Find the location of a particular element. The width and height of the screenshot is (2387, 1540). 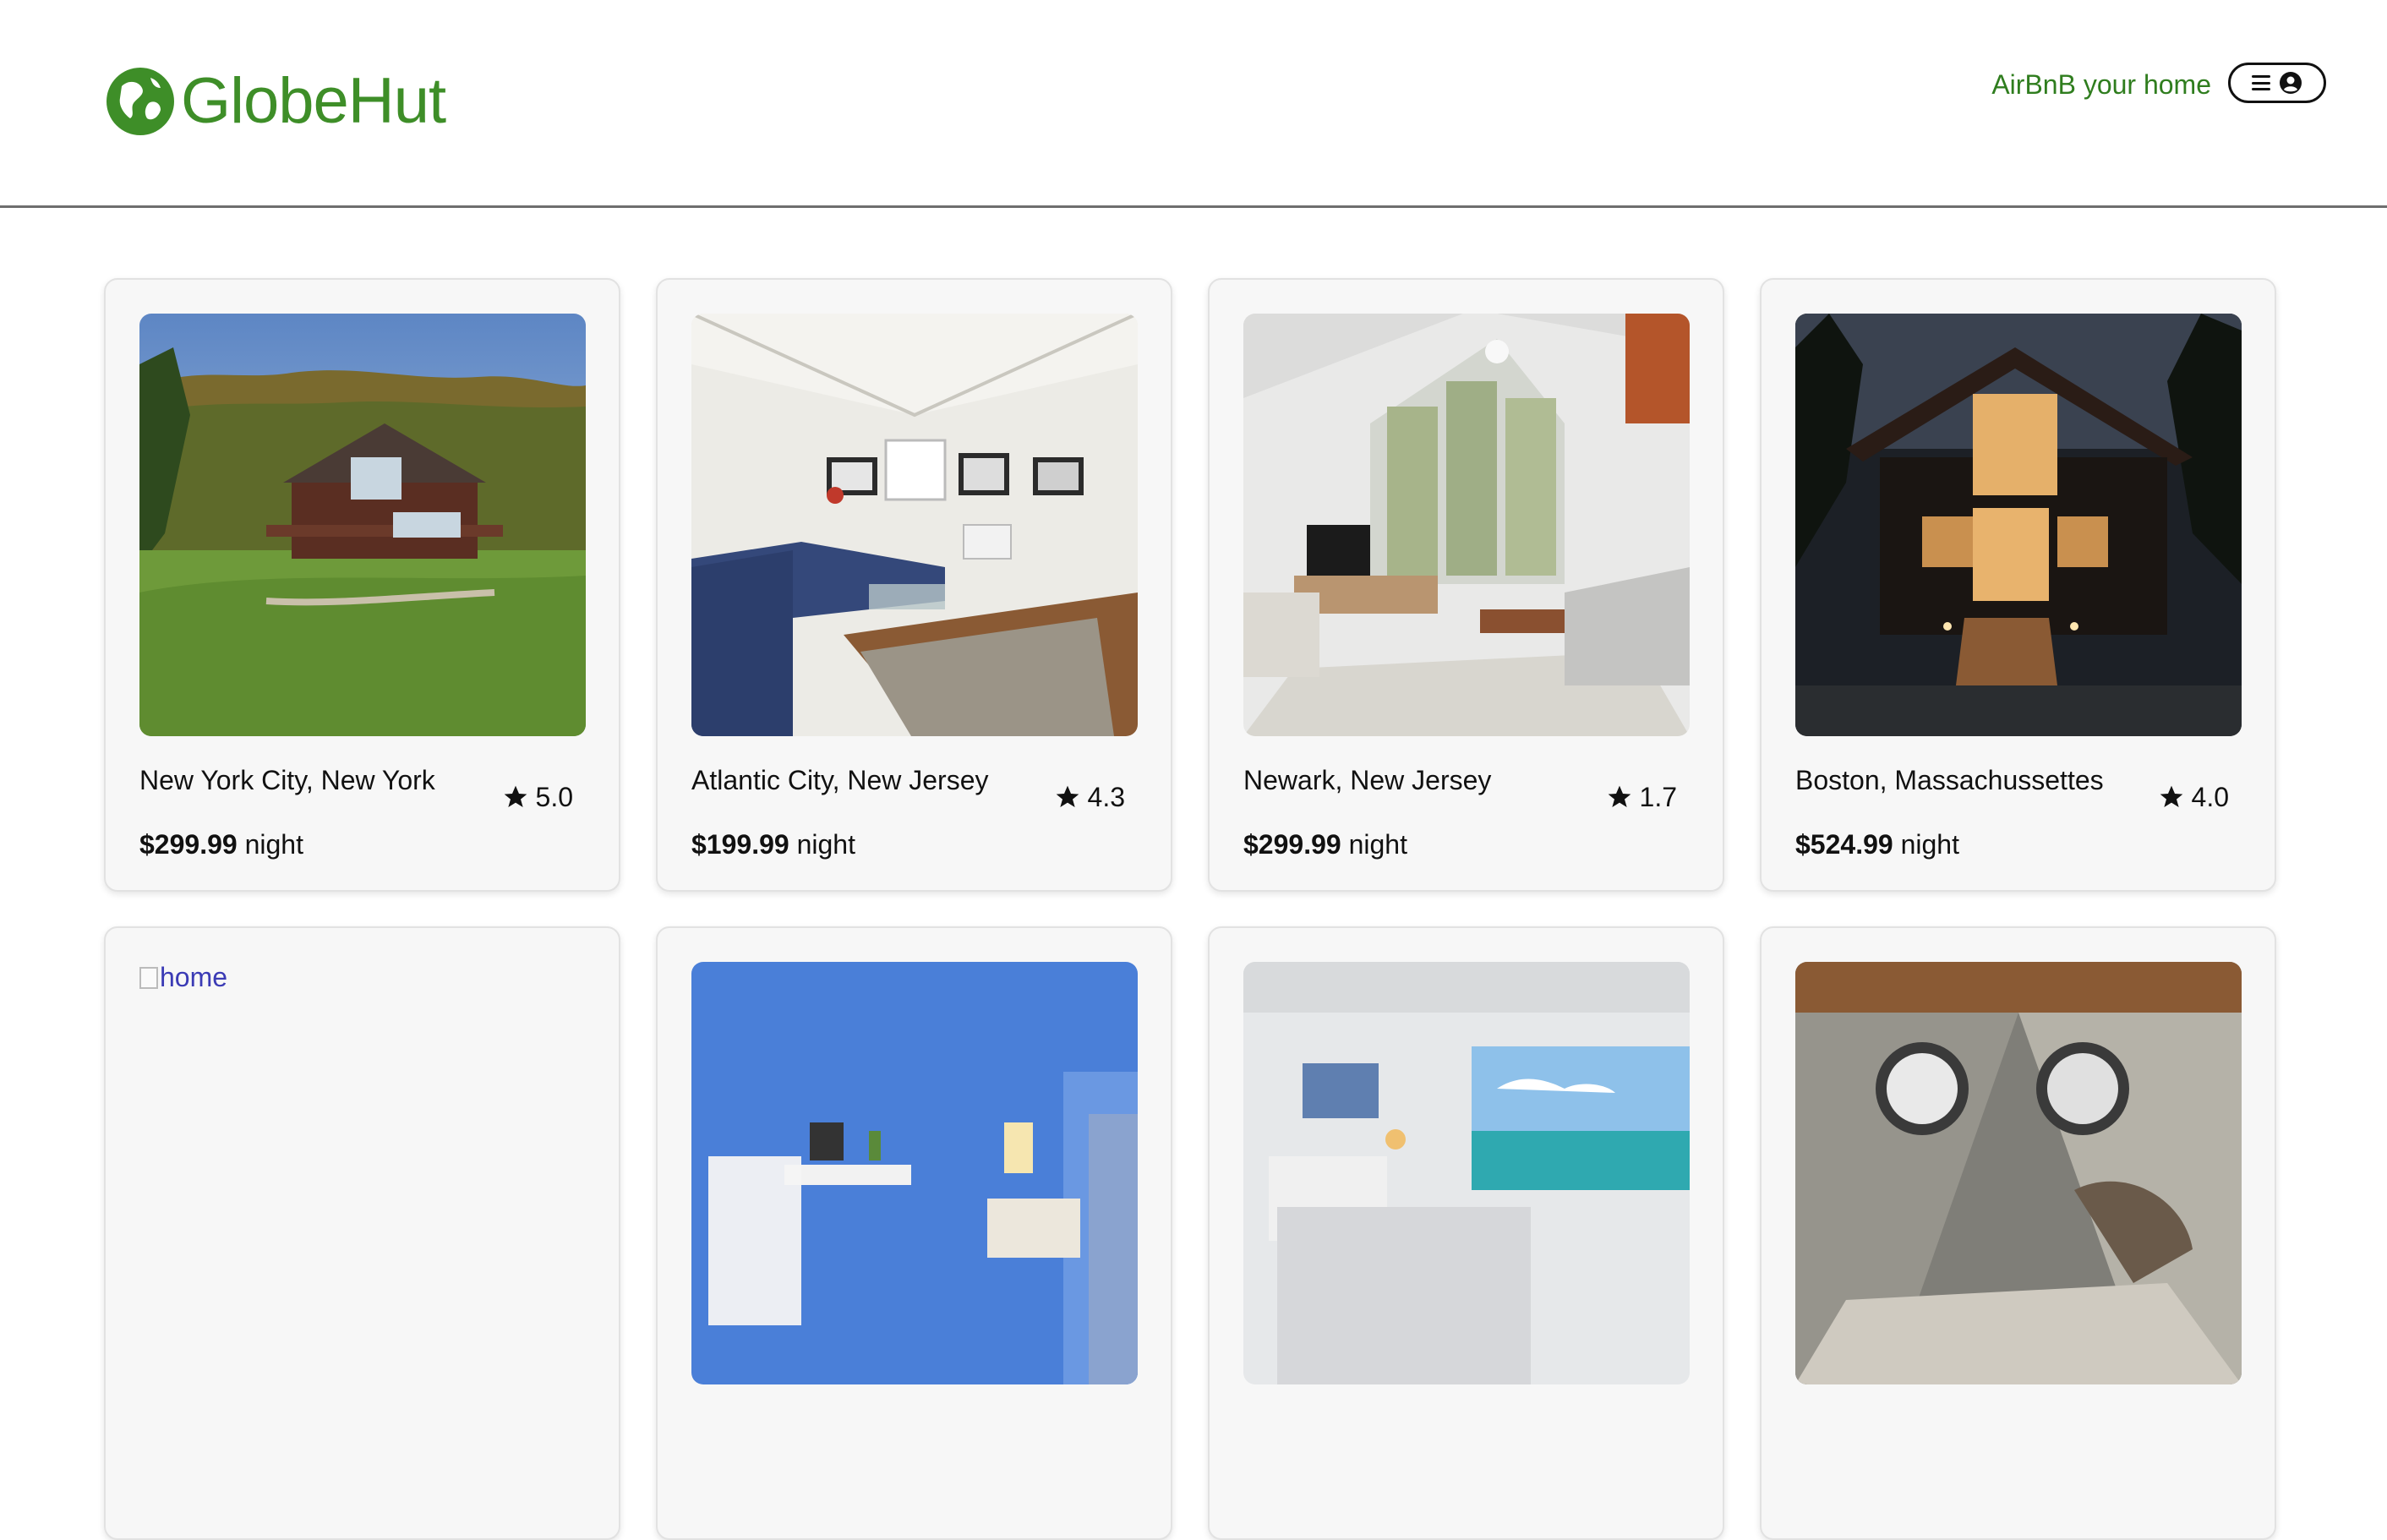

blue-desk-room-photo is located at coordinates (914, 1173).